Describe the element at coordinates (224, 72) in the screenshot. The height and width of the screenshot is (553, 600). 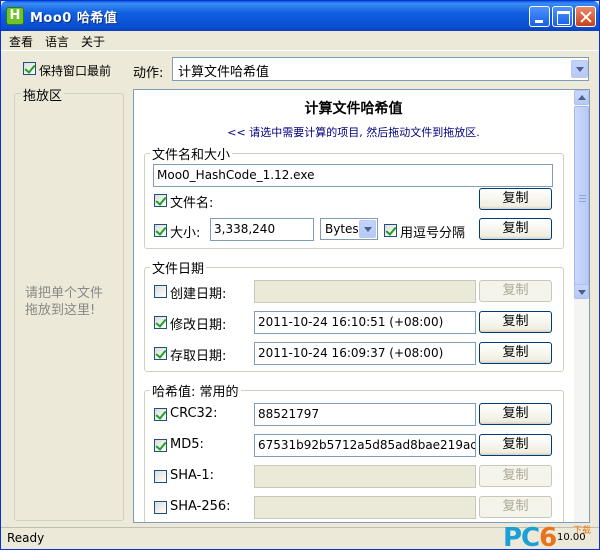
I see `action-selected-value: 计算文件哈希值` at that location.